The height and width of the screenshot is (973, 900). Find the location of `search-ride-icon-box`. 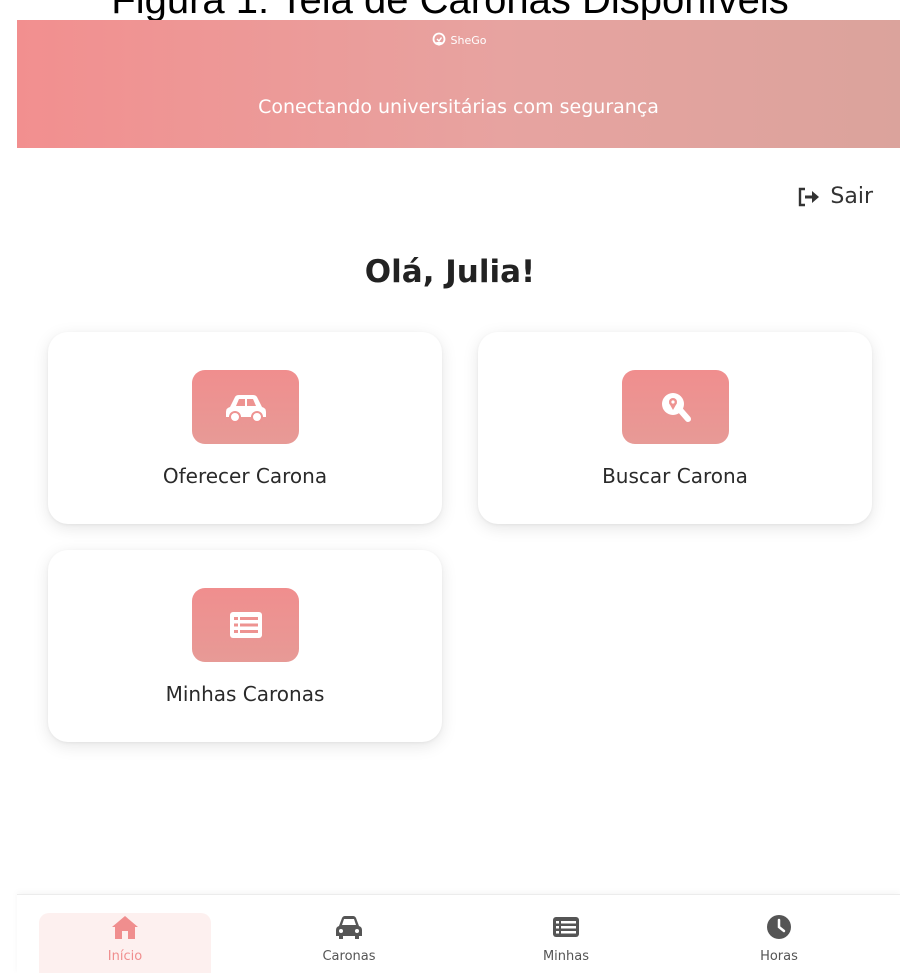

search-ride-icon-box is located at coordinates (675, 407).